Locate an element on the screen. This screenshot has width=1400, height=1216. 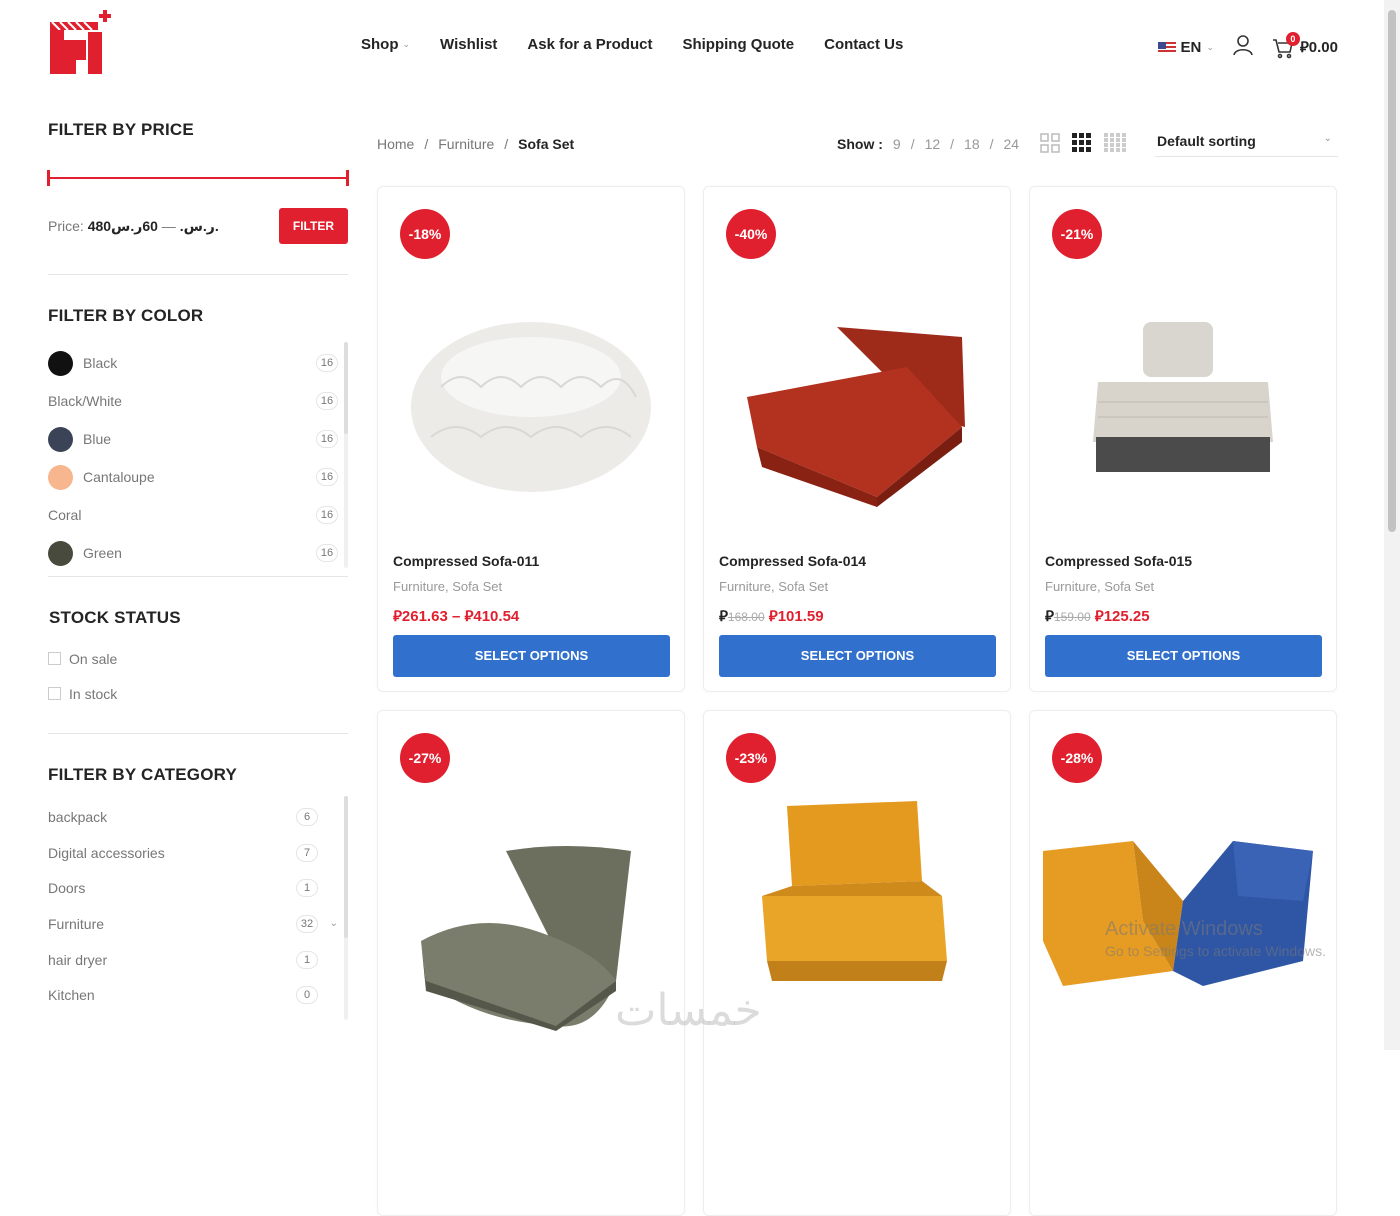
stock-in-stock-checkbox: In stock is located at coordinates (198, 693).